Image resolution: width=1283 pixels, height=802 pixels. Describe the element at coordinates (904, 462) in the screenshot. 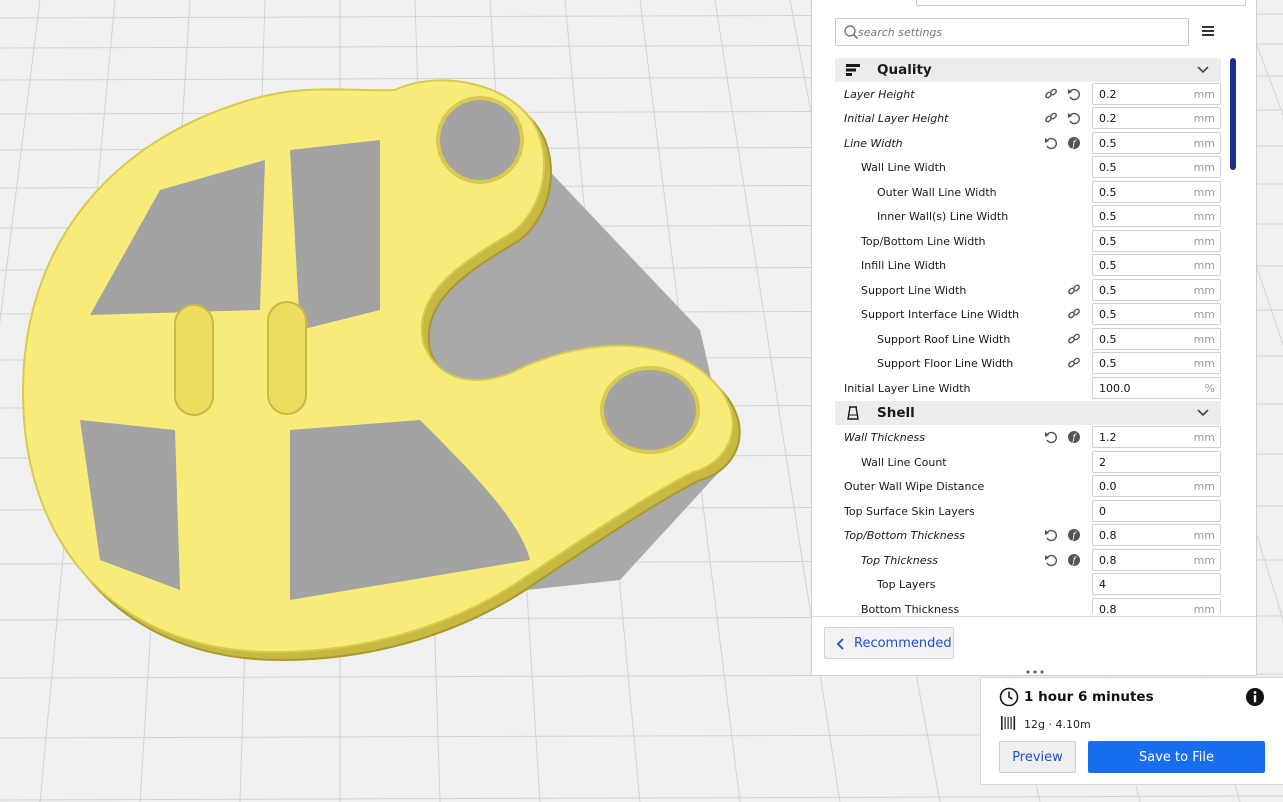

I see `setting-label: Wall Line Count` at that location.